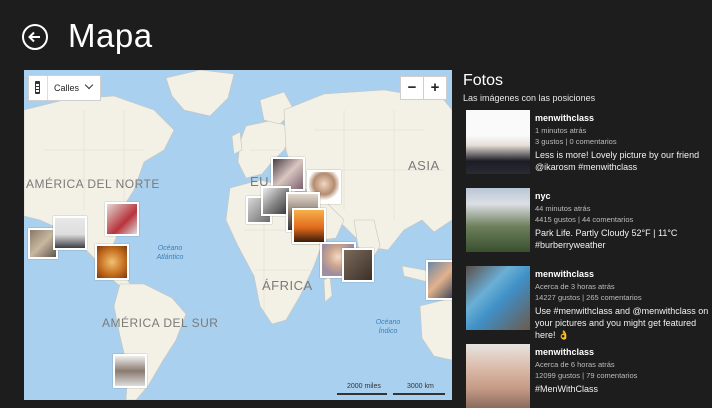  Describe the element at coordinates (435, 88) in the screenshot. I see `zoom-in-button: +` at that location.